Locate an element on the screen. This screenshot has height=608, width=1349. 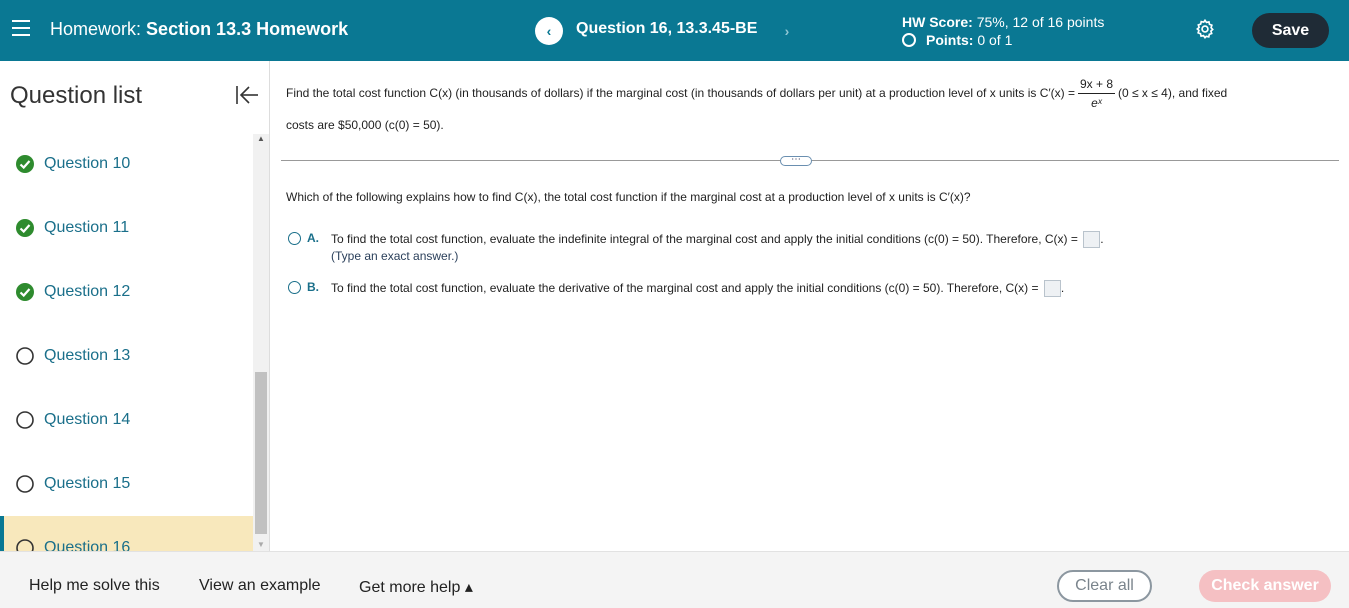
option-b-answer-input is located at coordinates (1052, 289).